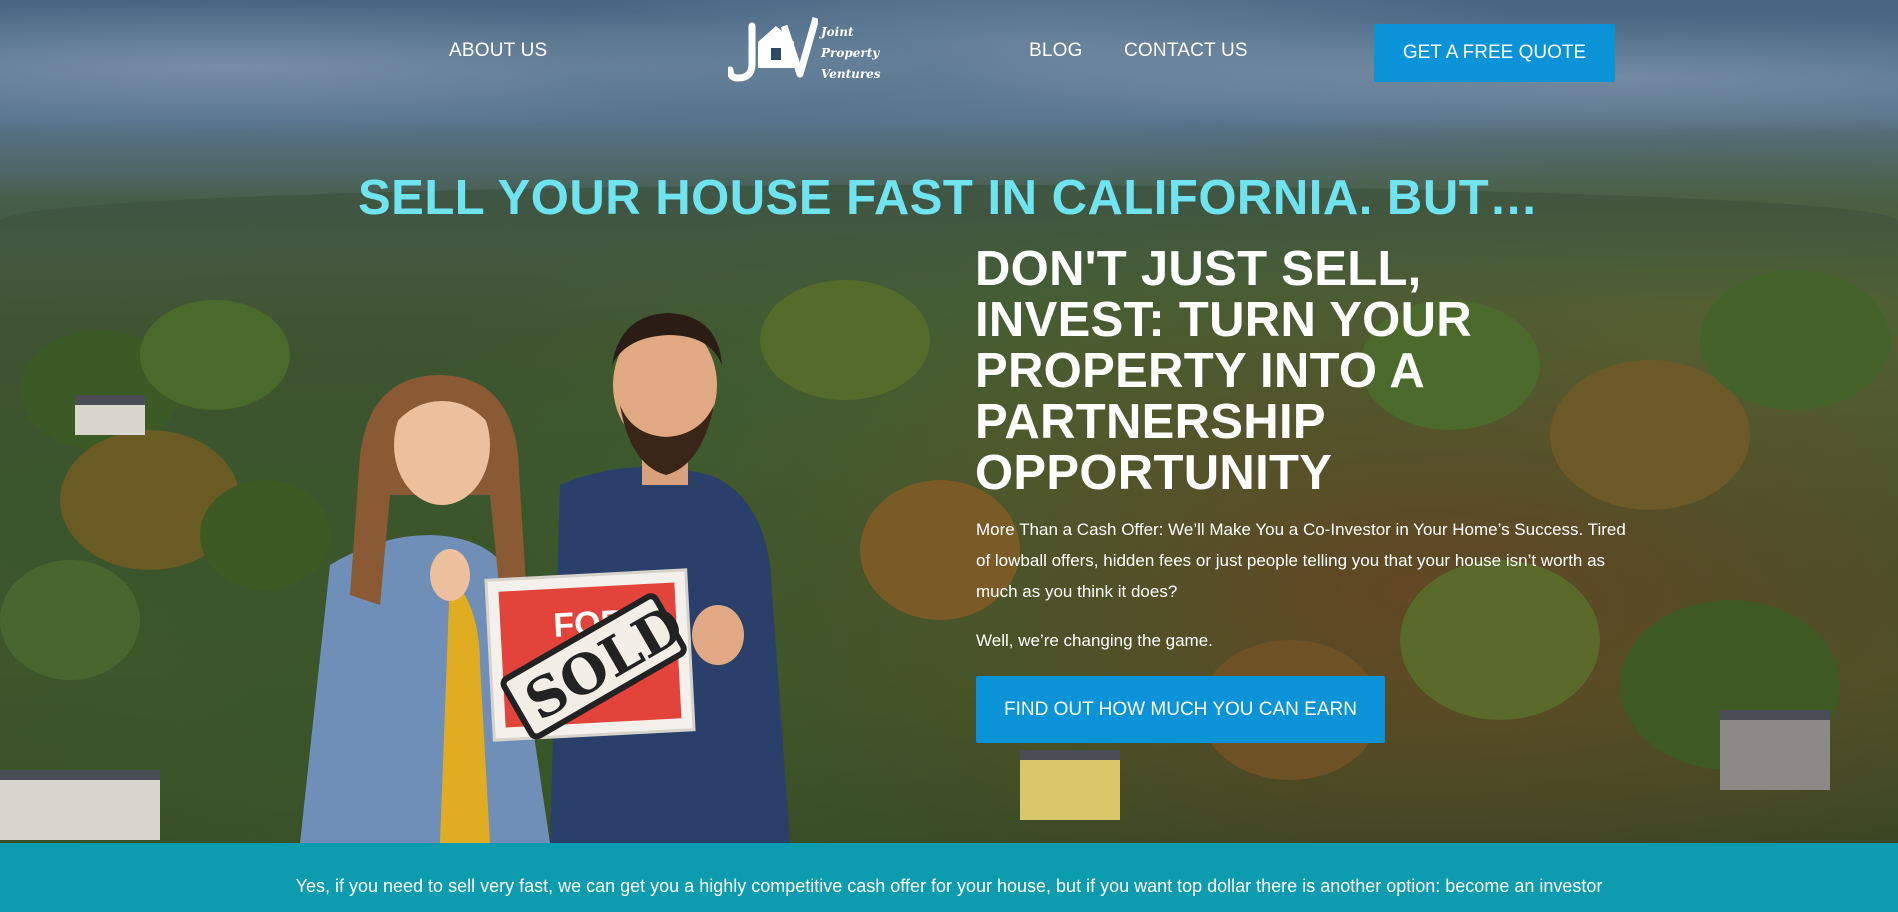  Describe the element at coordinates (1186, 51) in the screenshot. I see `nav-contact-us: CONTACT US` at that location.